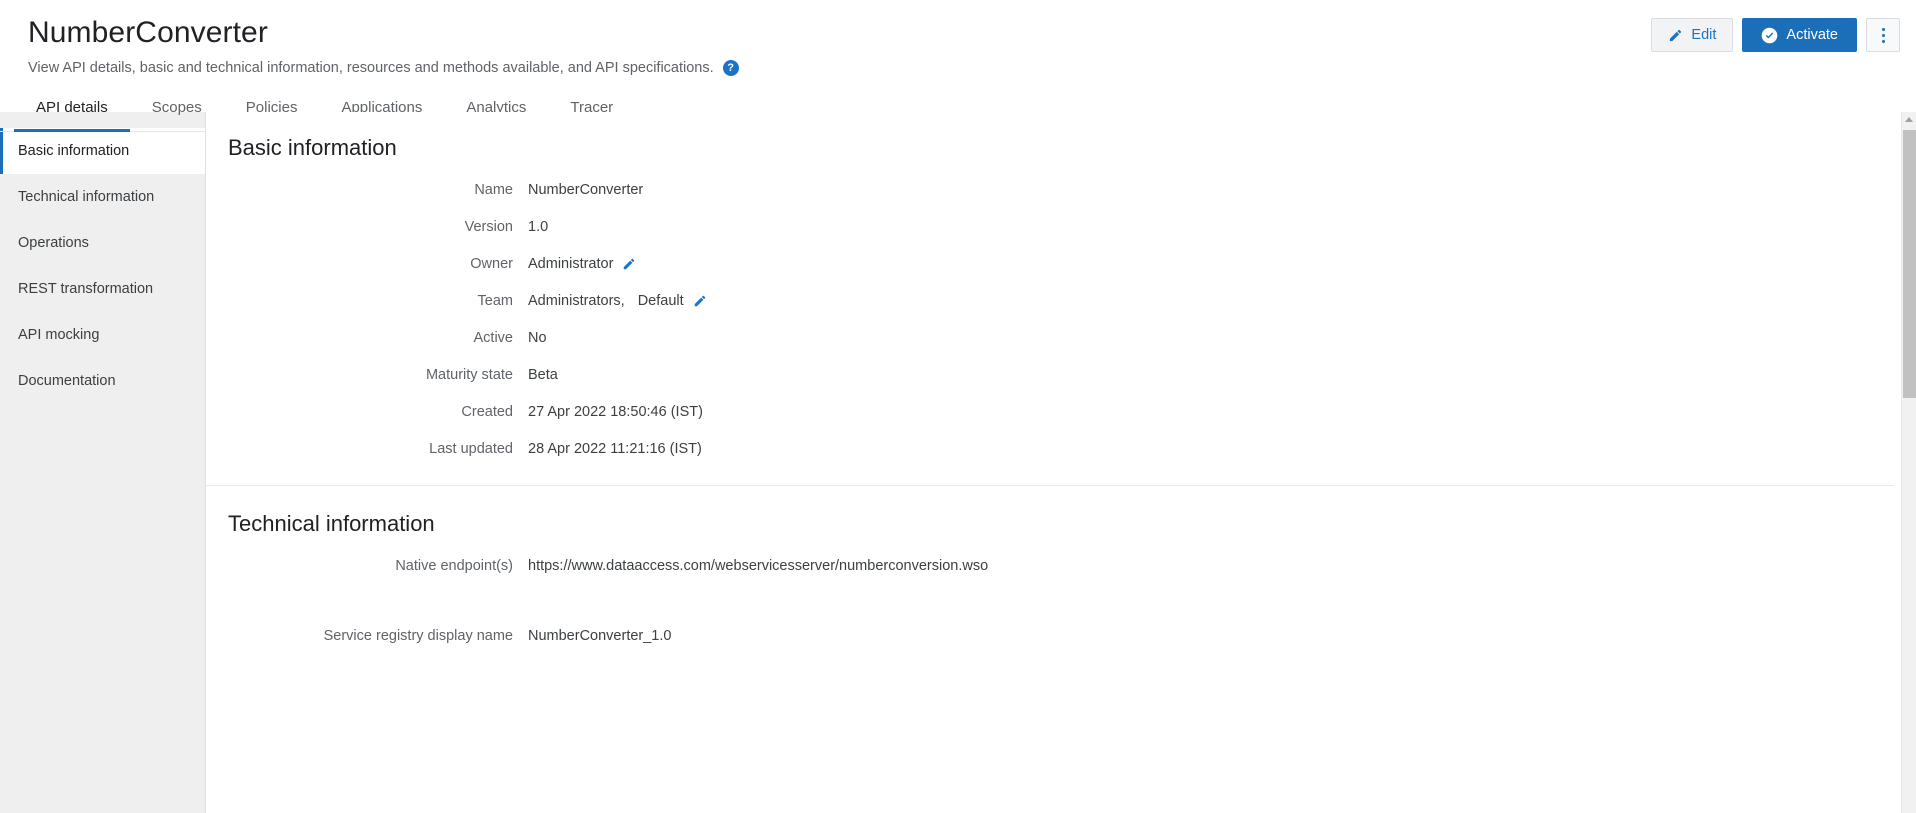 This screenshot has height=813, width=1916. Describe the element at coordinates (454, 566) in the screenshot. I see `detail-label: Native endpoint(s)` at that location.